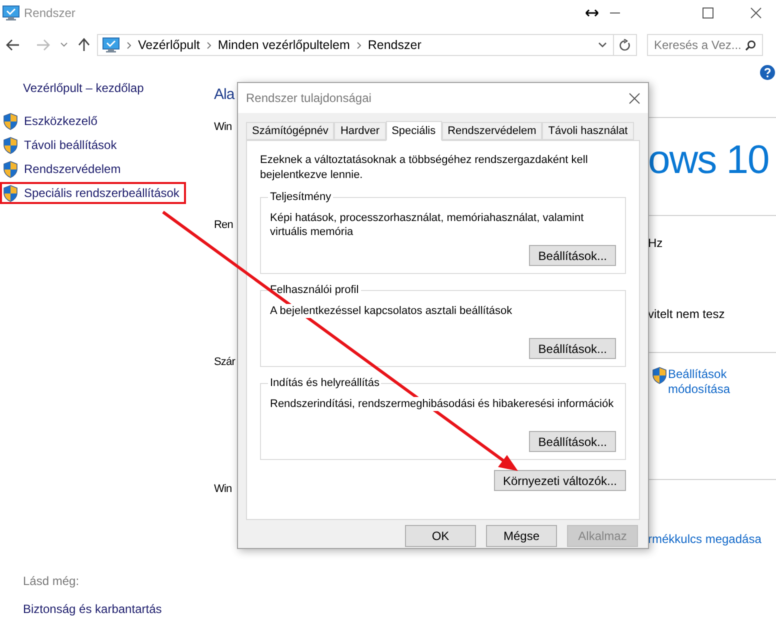 The image size is (776, 630). What do you see at coordinates (284, 45) in the screenshot?
I see `breadcrumb-item: Minden vezérlőpultelem` at bounding box center [284, 45].